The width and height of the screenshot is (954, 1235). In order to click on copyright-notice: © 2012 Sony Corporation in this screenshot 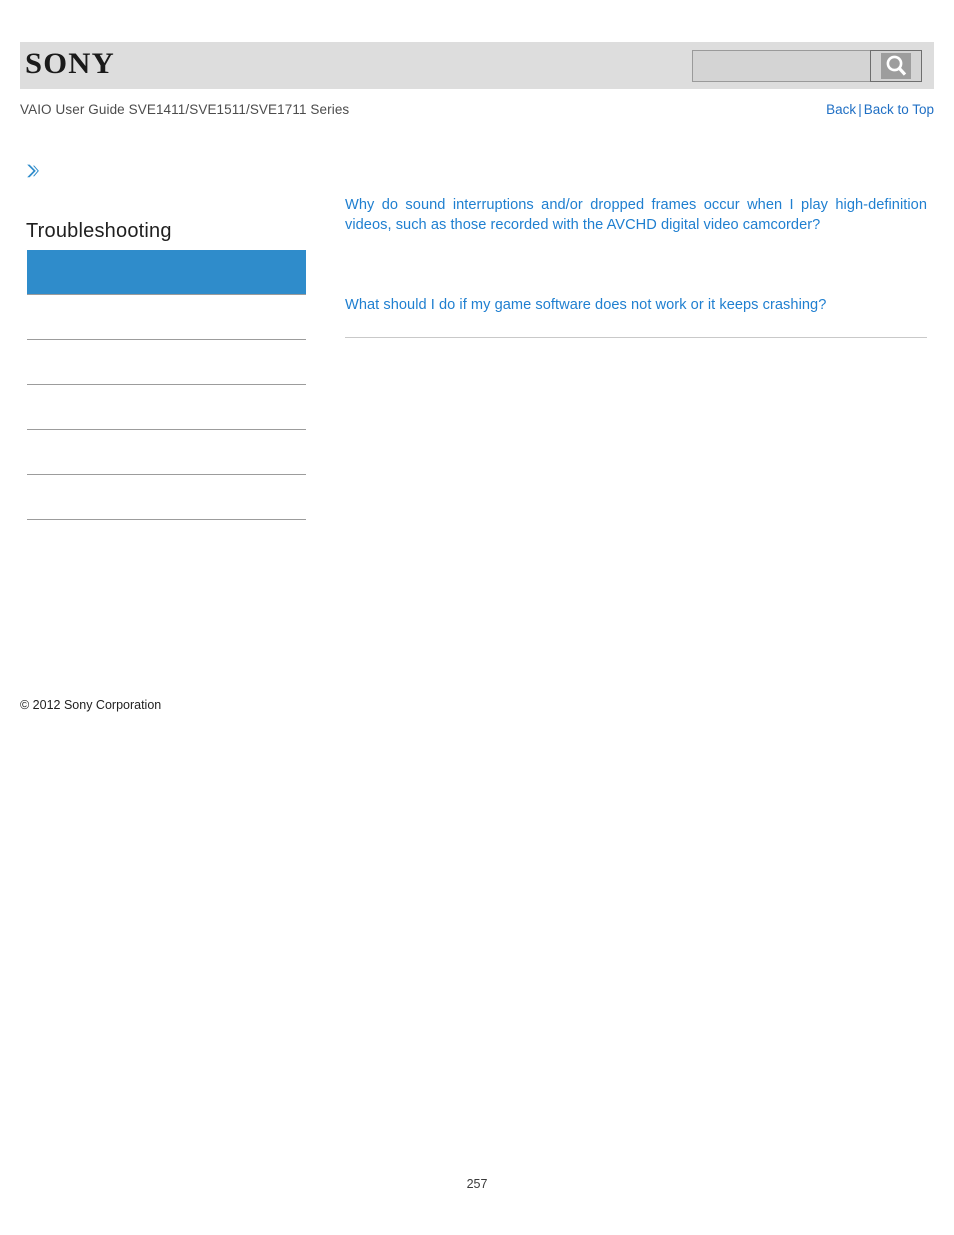, I will do `click(91, 705)`.